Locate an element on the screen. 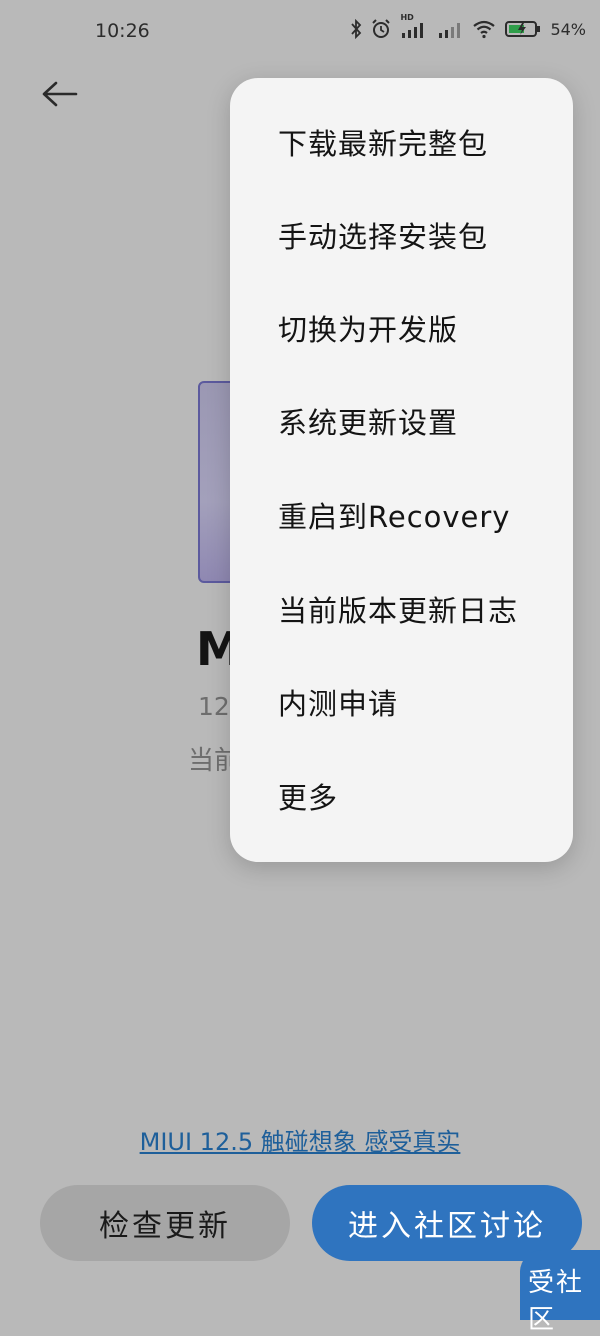 This screenshot has height=1336, width=600. menu-item-download-full-package: 下载最新完整包 is located at coordinates (383, 144).